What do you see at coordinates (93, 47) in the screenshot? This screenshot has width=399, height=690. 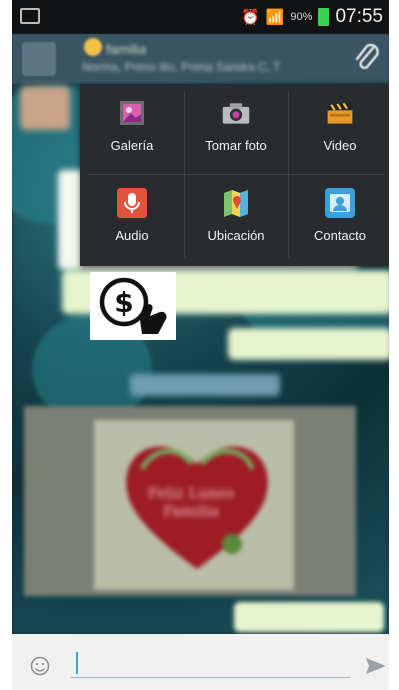 I see `group-emoji-icon` at bounding box center [93, 47].